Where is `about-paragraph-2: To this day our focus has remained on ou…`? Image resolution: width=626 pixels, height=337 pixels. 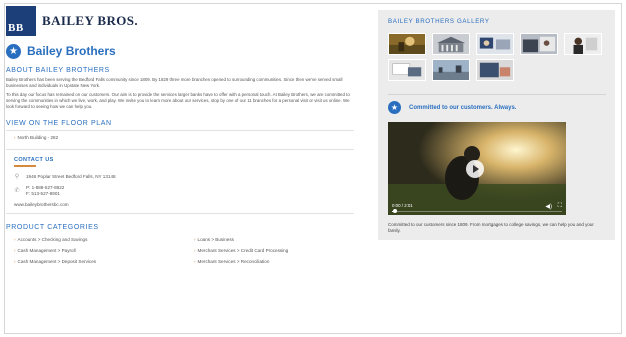 about-paragraph-2: To this day our focus has remained on ou… is located at coordinates (178, 100).